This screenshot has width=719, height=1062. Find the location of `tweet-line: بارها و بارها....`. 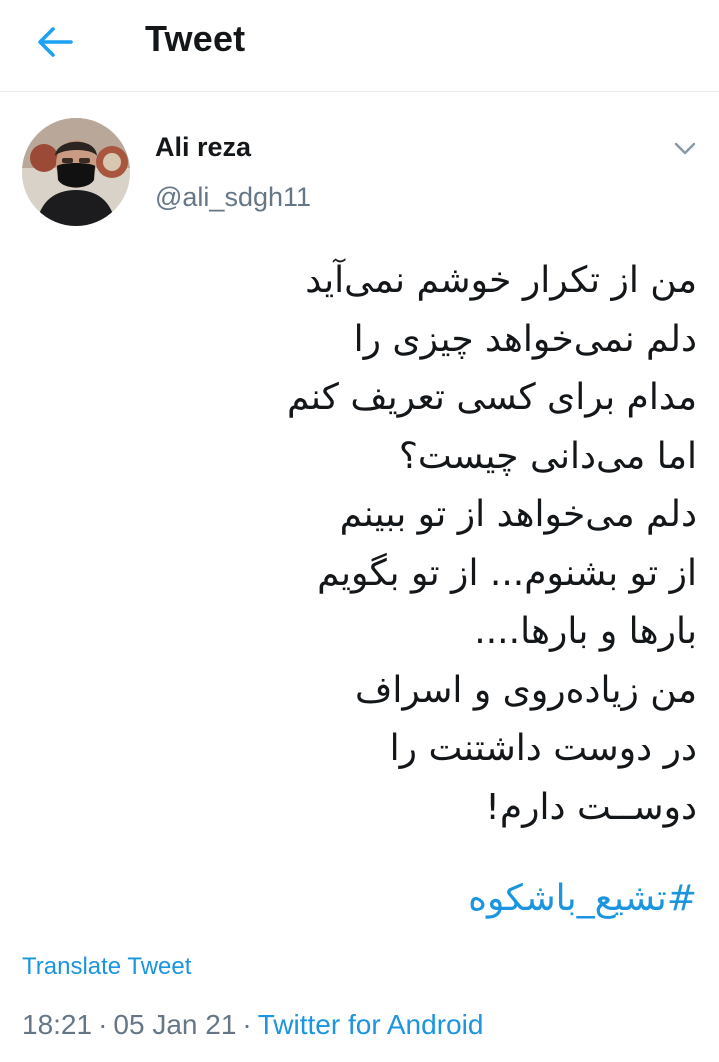

tweet-line: بارها و بارها.... is located at coordinates (585, 631).